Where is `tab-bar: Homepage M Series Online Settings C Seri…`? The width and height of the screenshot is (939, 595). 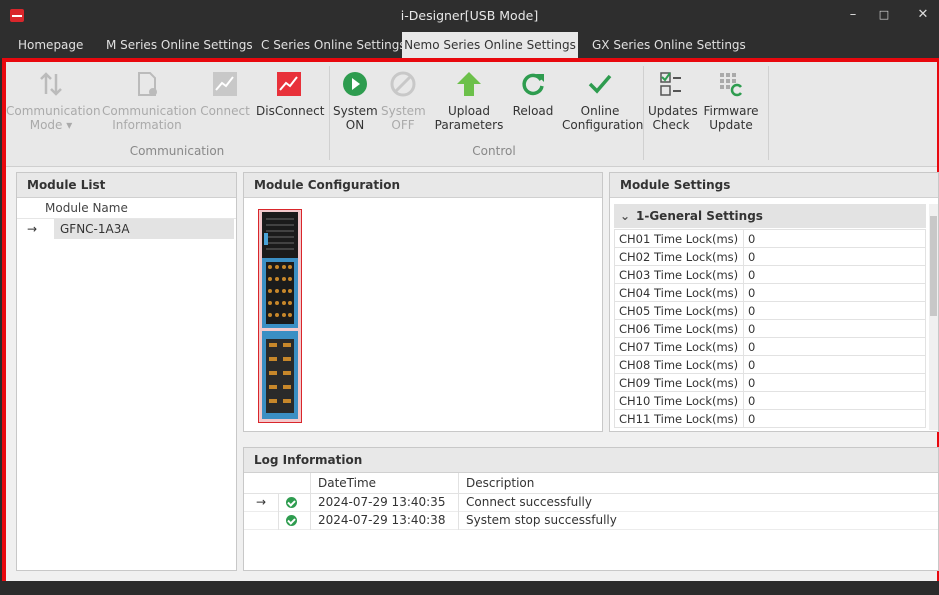
tab-bar: Homepage M Series Online Settings C Seri… is located at coordinates (469, 45).